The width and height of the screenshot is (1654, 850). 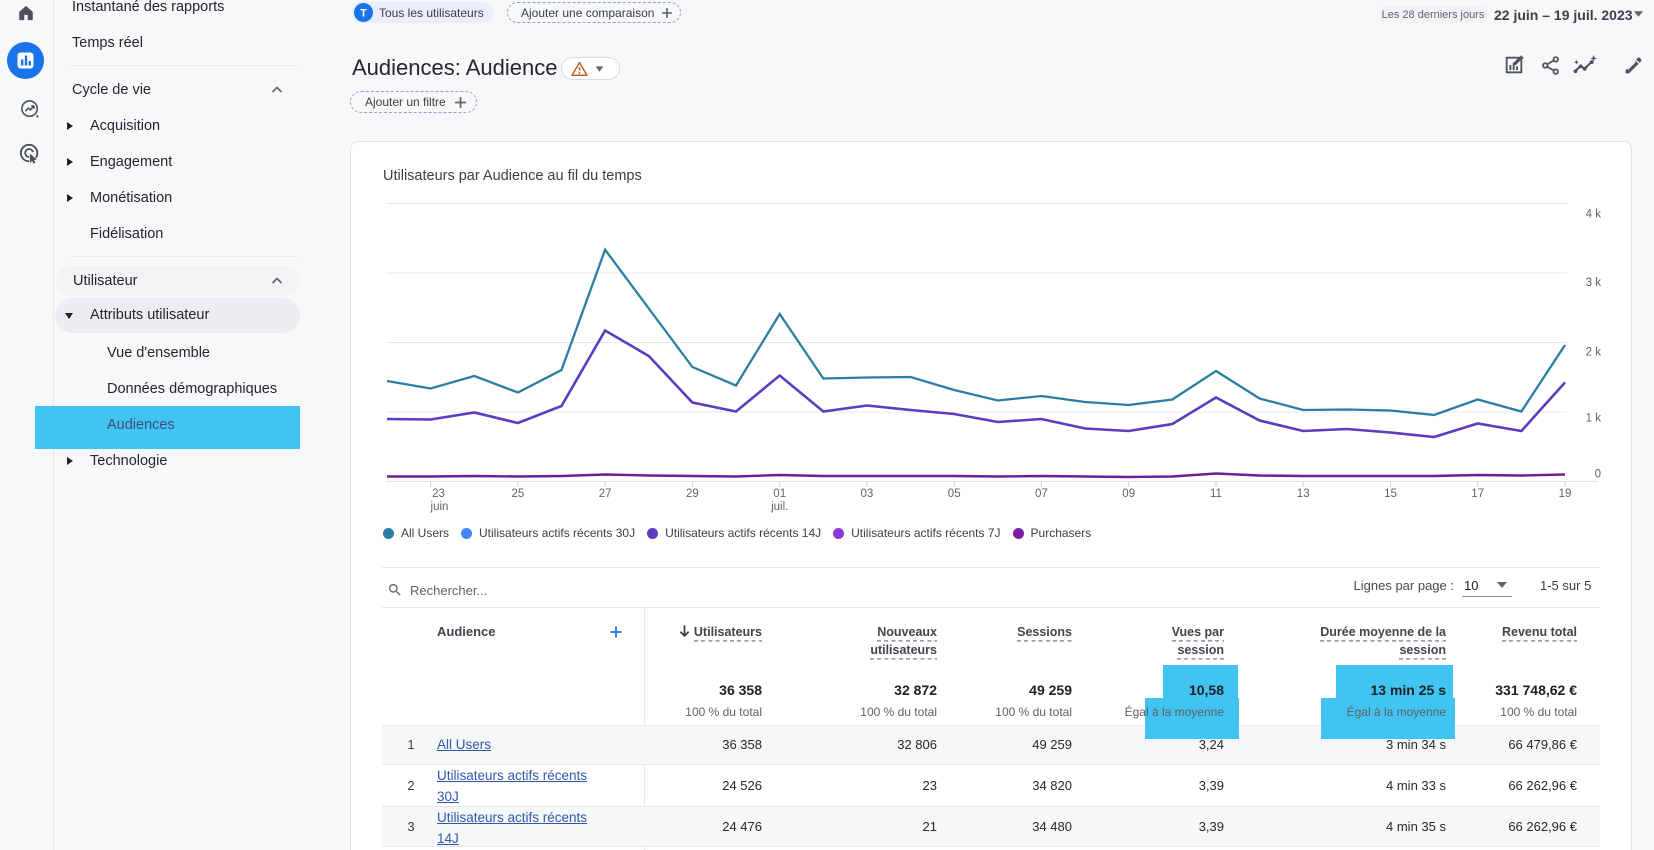 I want to click on svg-text: T, so click(x=363, y=14).